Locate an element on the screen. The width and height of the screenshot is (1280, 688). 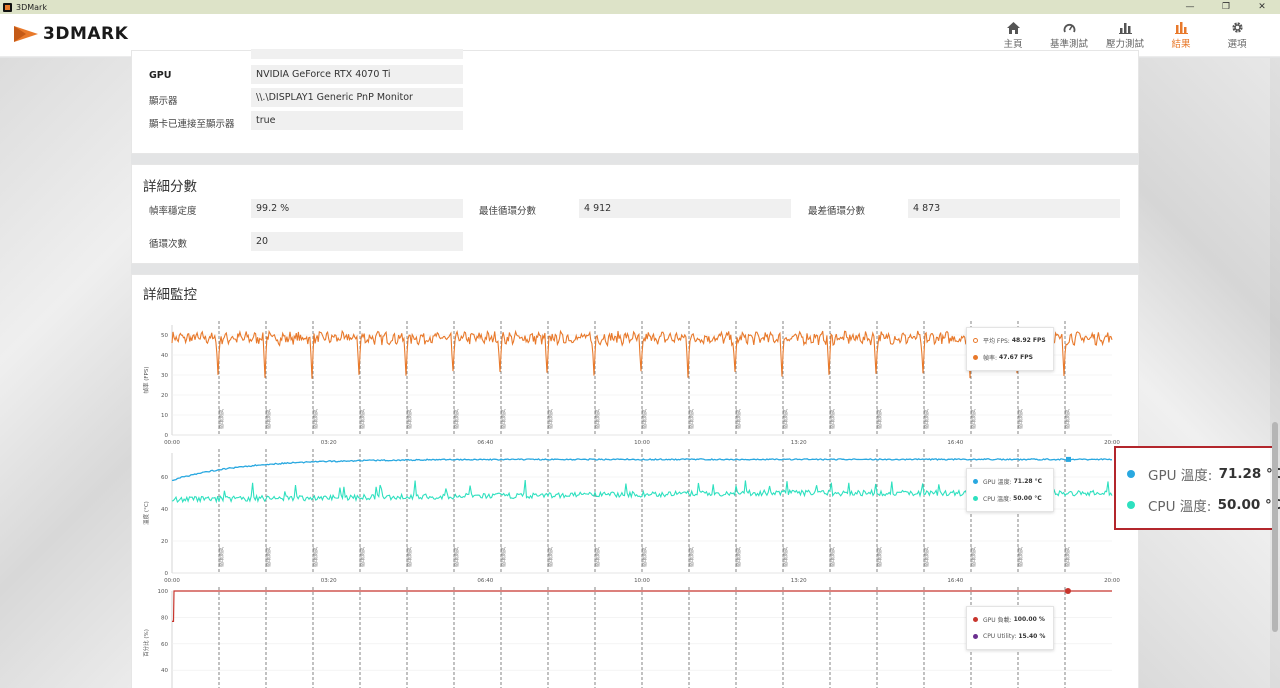
temp-y-tick-label: 0 is located at coordinates (167, 574).